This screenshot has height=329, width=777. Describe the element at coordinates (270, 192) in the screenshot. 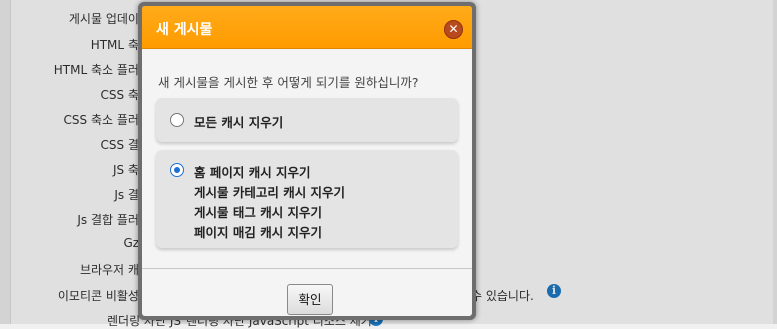

I see `option-label: 게시물 카테고리 캐시 지우기` at that location.